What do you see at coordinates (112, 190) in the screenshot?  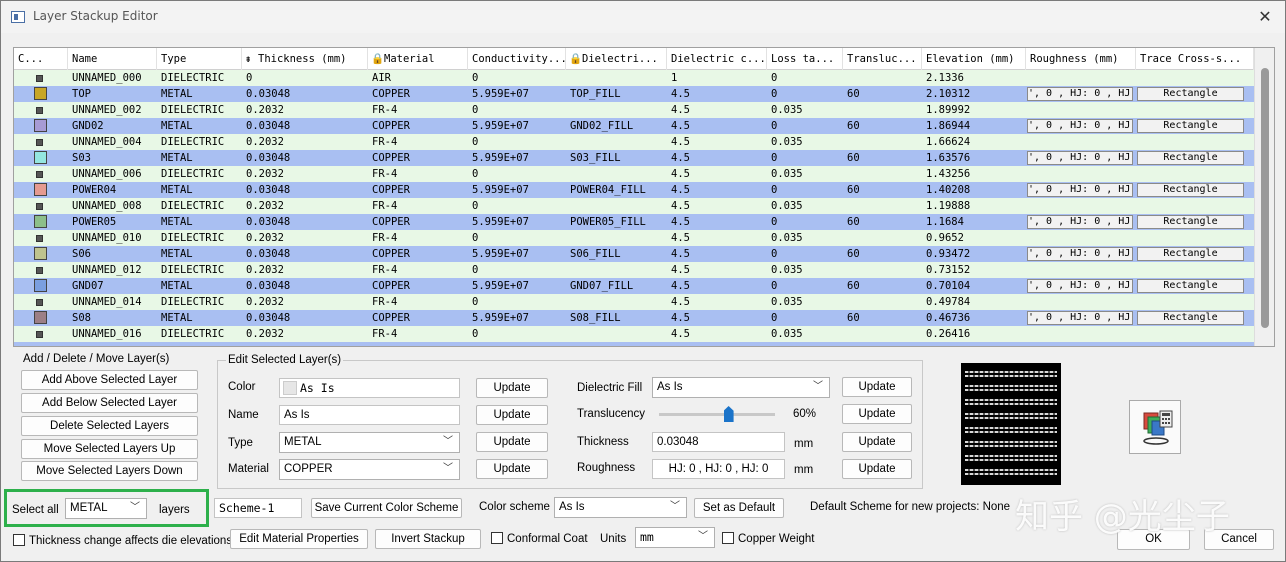 I see `cell-name: POWER04` at bounding box center [112, 190].